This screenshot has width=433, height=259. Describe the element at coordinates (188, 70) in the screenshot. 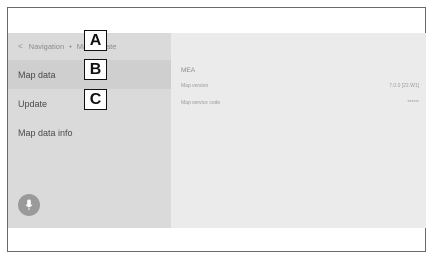

I see `section-title: MEA` at that location.